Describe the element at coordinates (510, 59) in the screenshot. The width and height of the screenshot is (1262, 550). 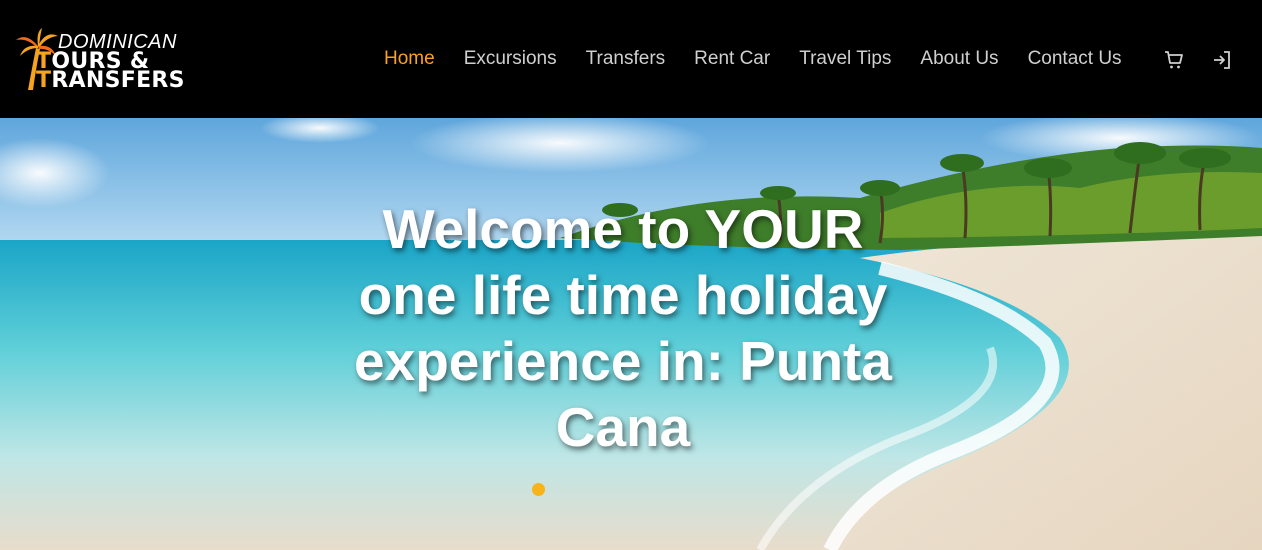
I see `nav-excursions: Excursions` at that location.